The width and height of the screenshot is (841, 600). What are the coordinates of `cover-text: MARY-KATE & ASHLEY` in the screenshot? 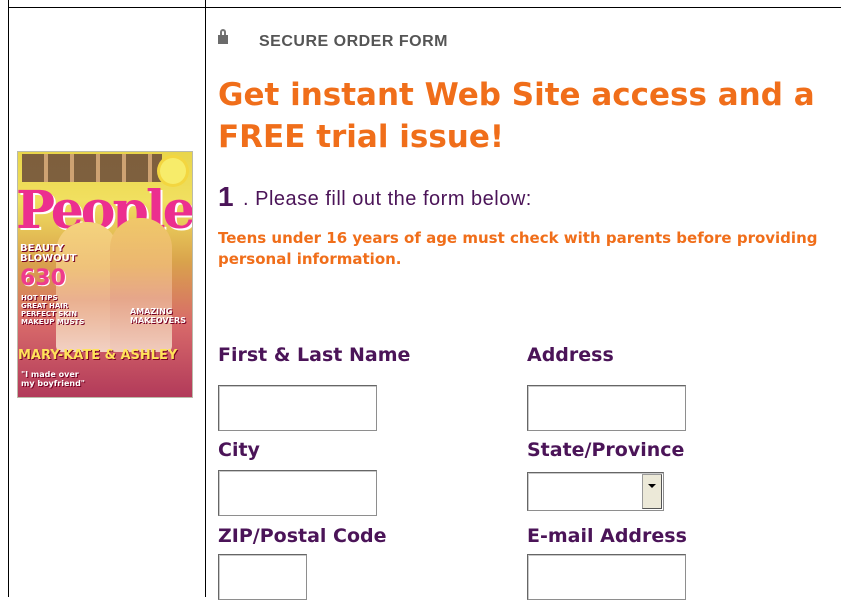 It's located at (98, 355).